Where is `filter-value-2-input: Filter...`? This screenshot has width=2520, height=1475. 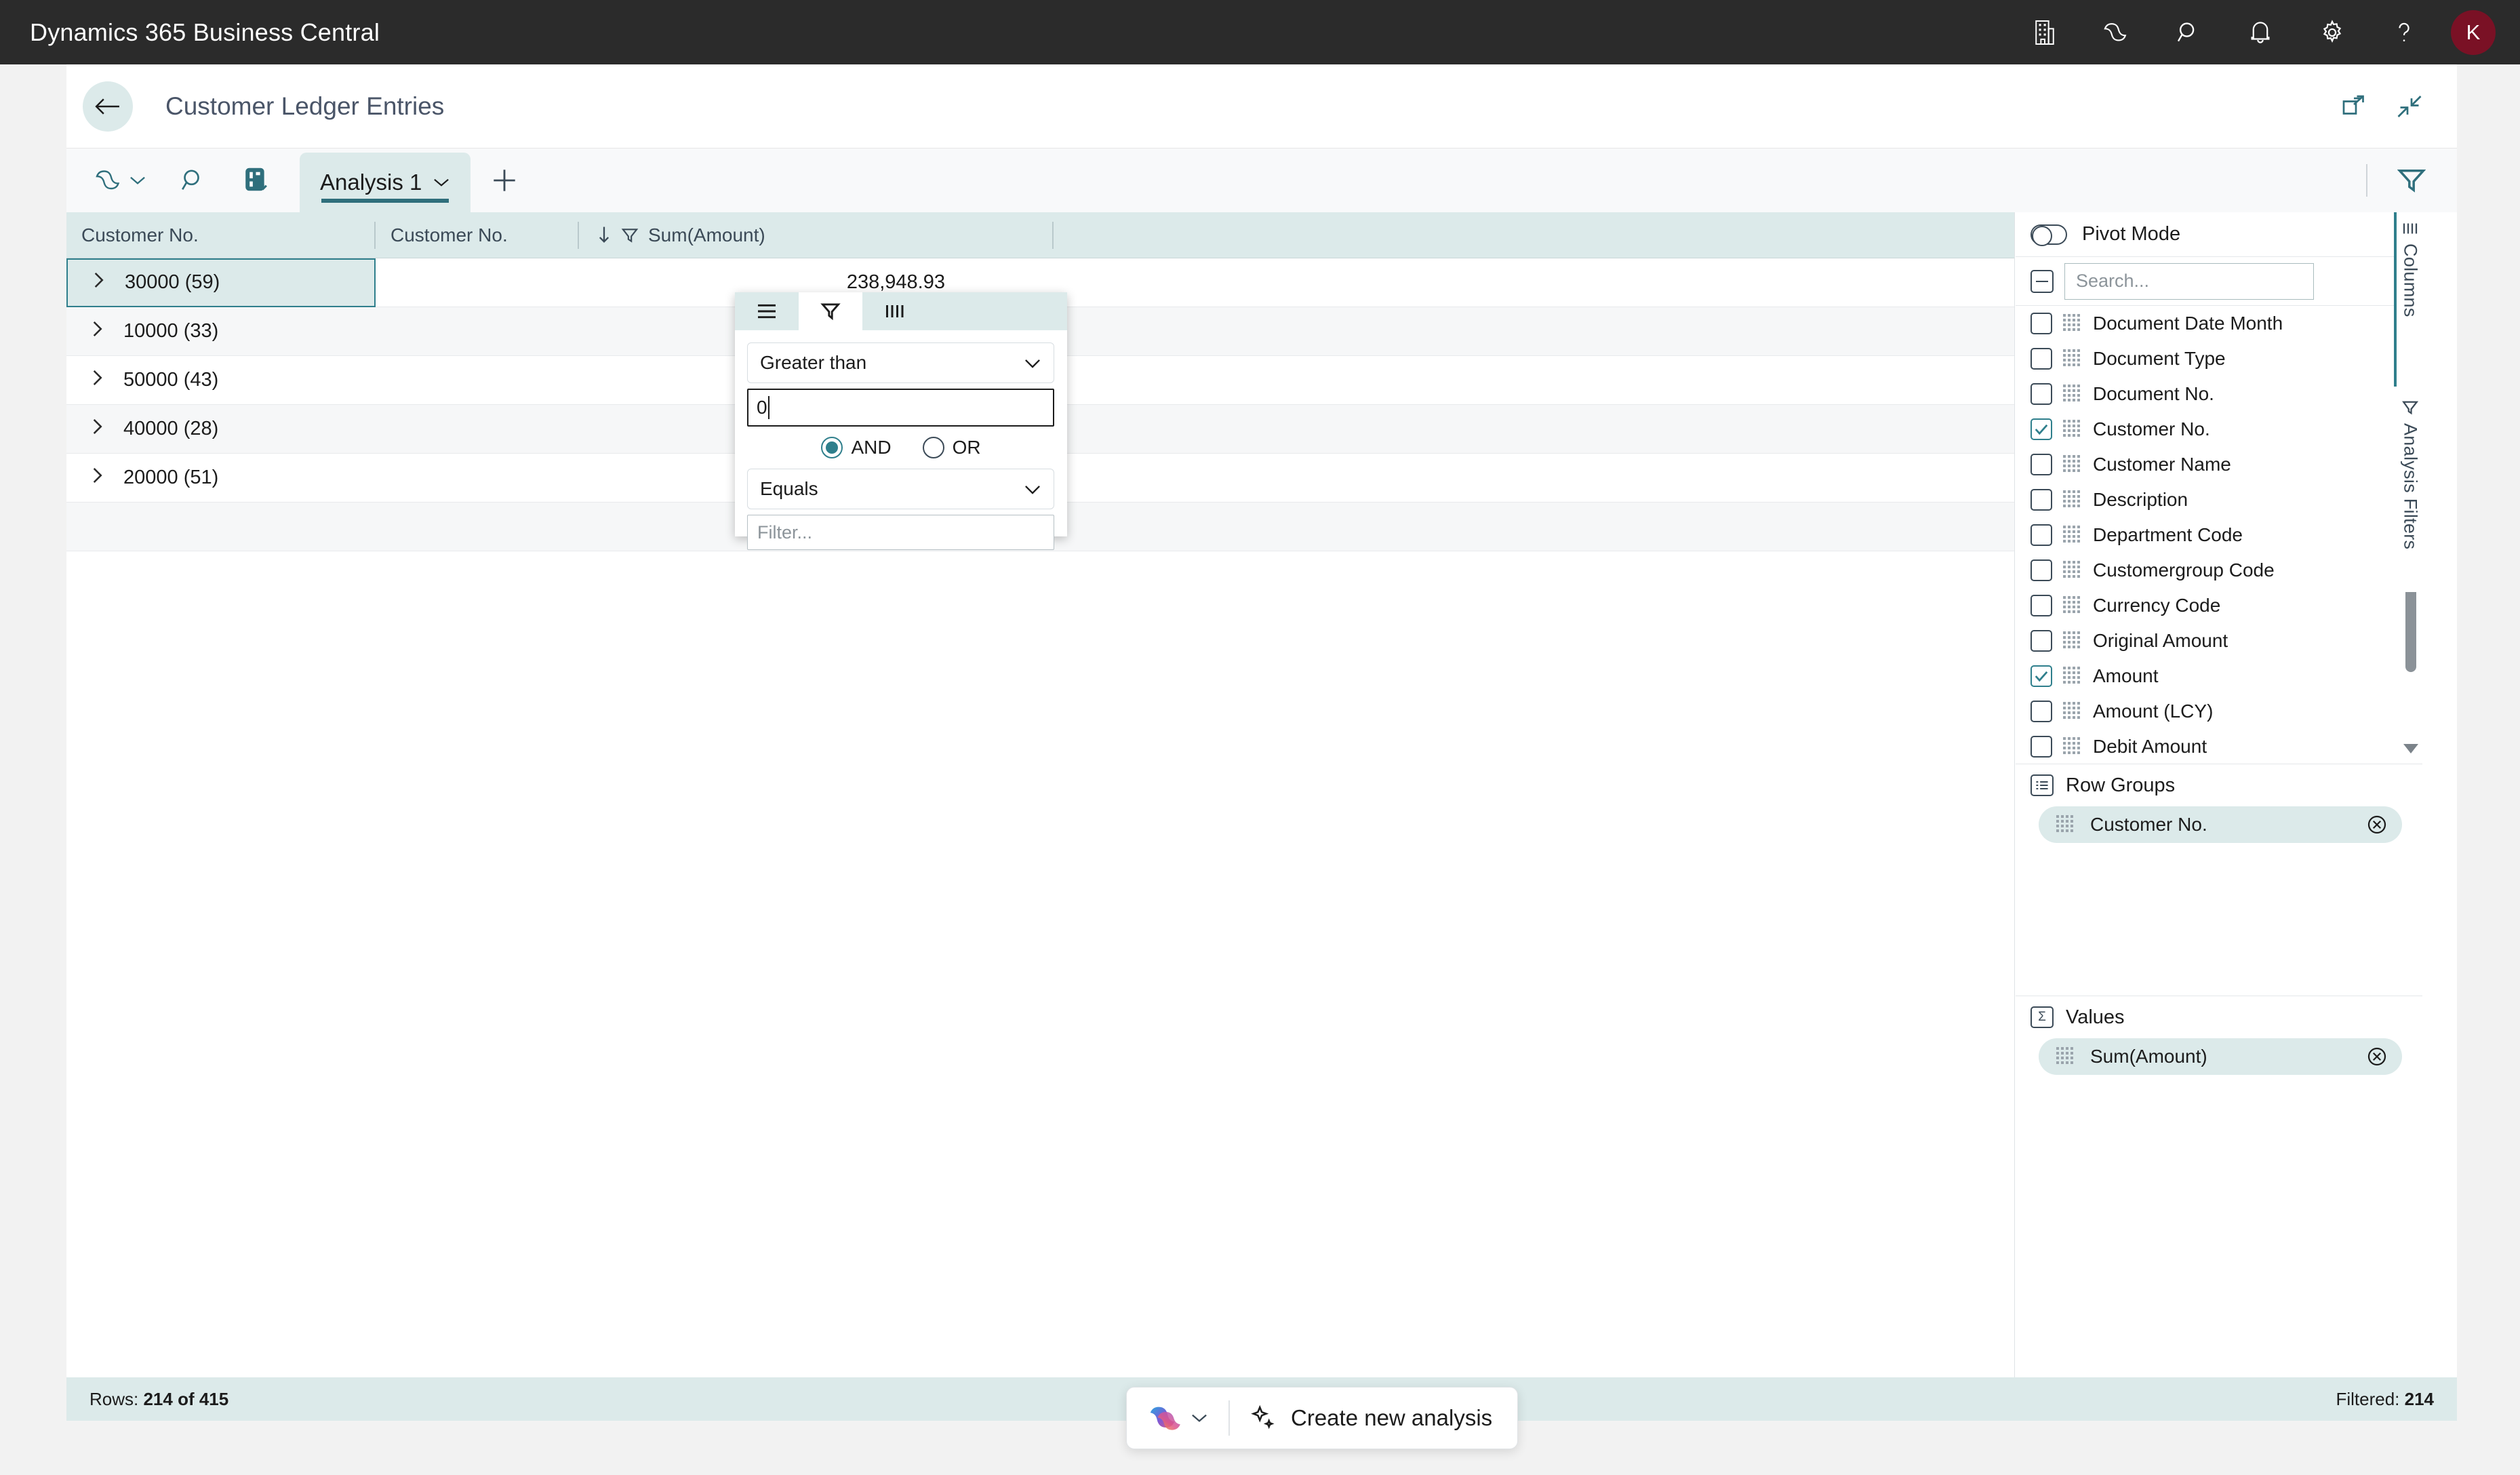
filter-value-2-input: Filter... is located at coordinates (901, 532).